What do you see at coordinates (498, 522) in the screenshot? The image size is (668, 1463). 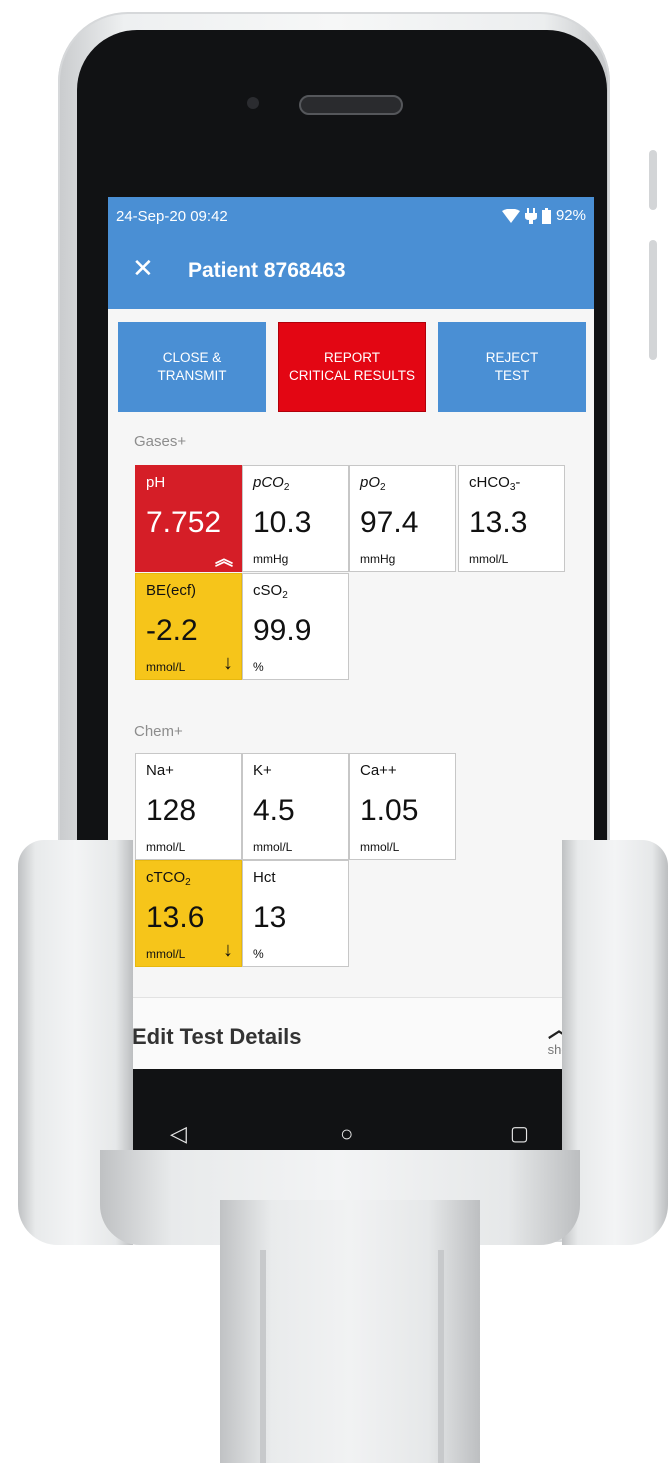 I see `analyte-value: 13.3` at bounding box center [498, 522].